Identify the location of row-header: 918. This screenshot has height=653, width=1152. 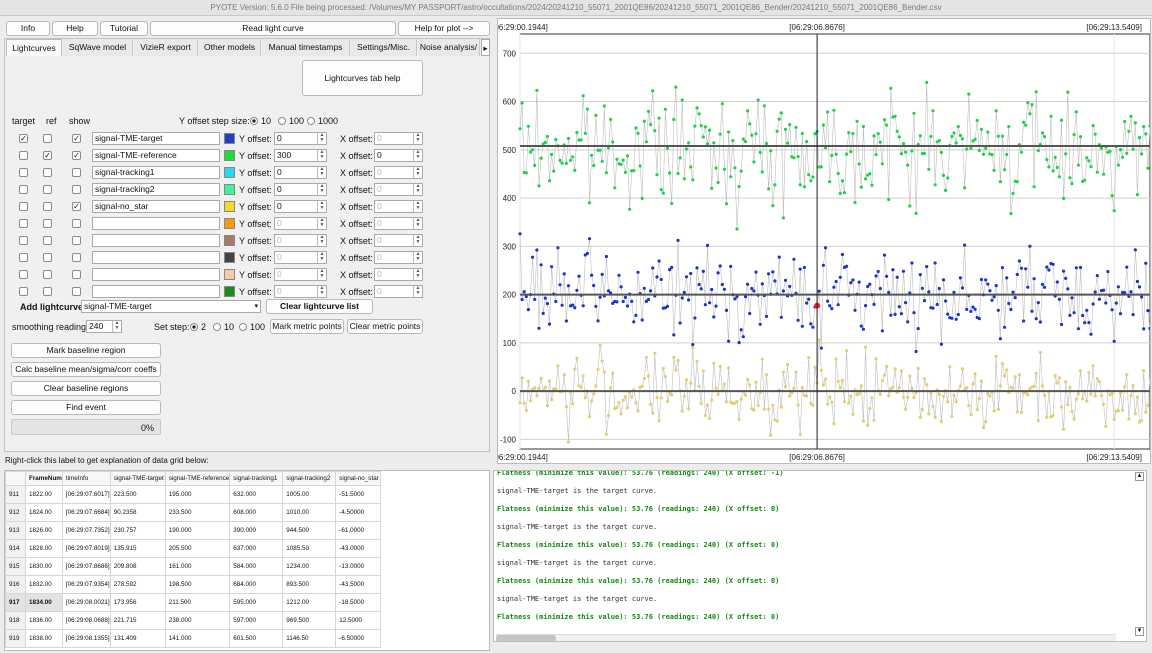
(15, 620).